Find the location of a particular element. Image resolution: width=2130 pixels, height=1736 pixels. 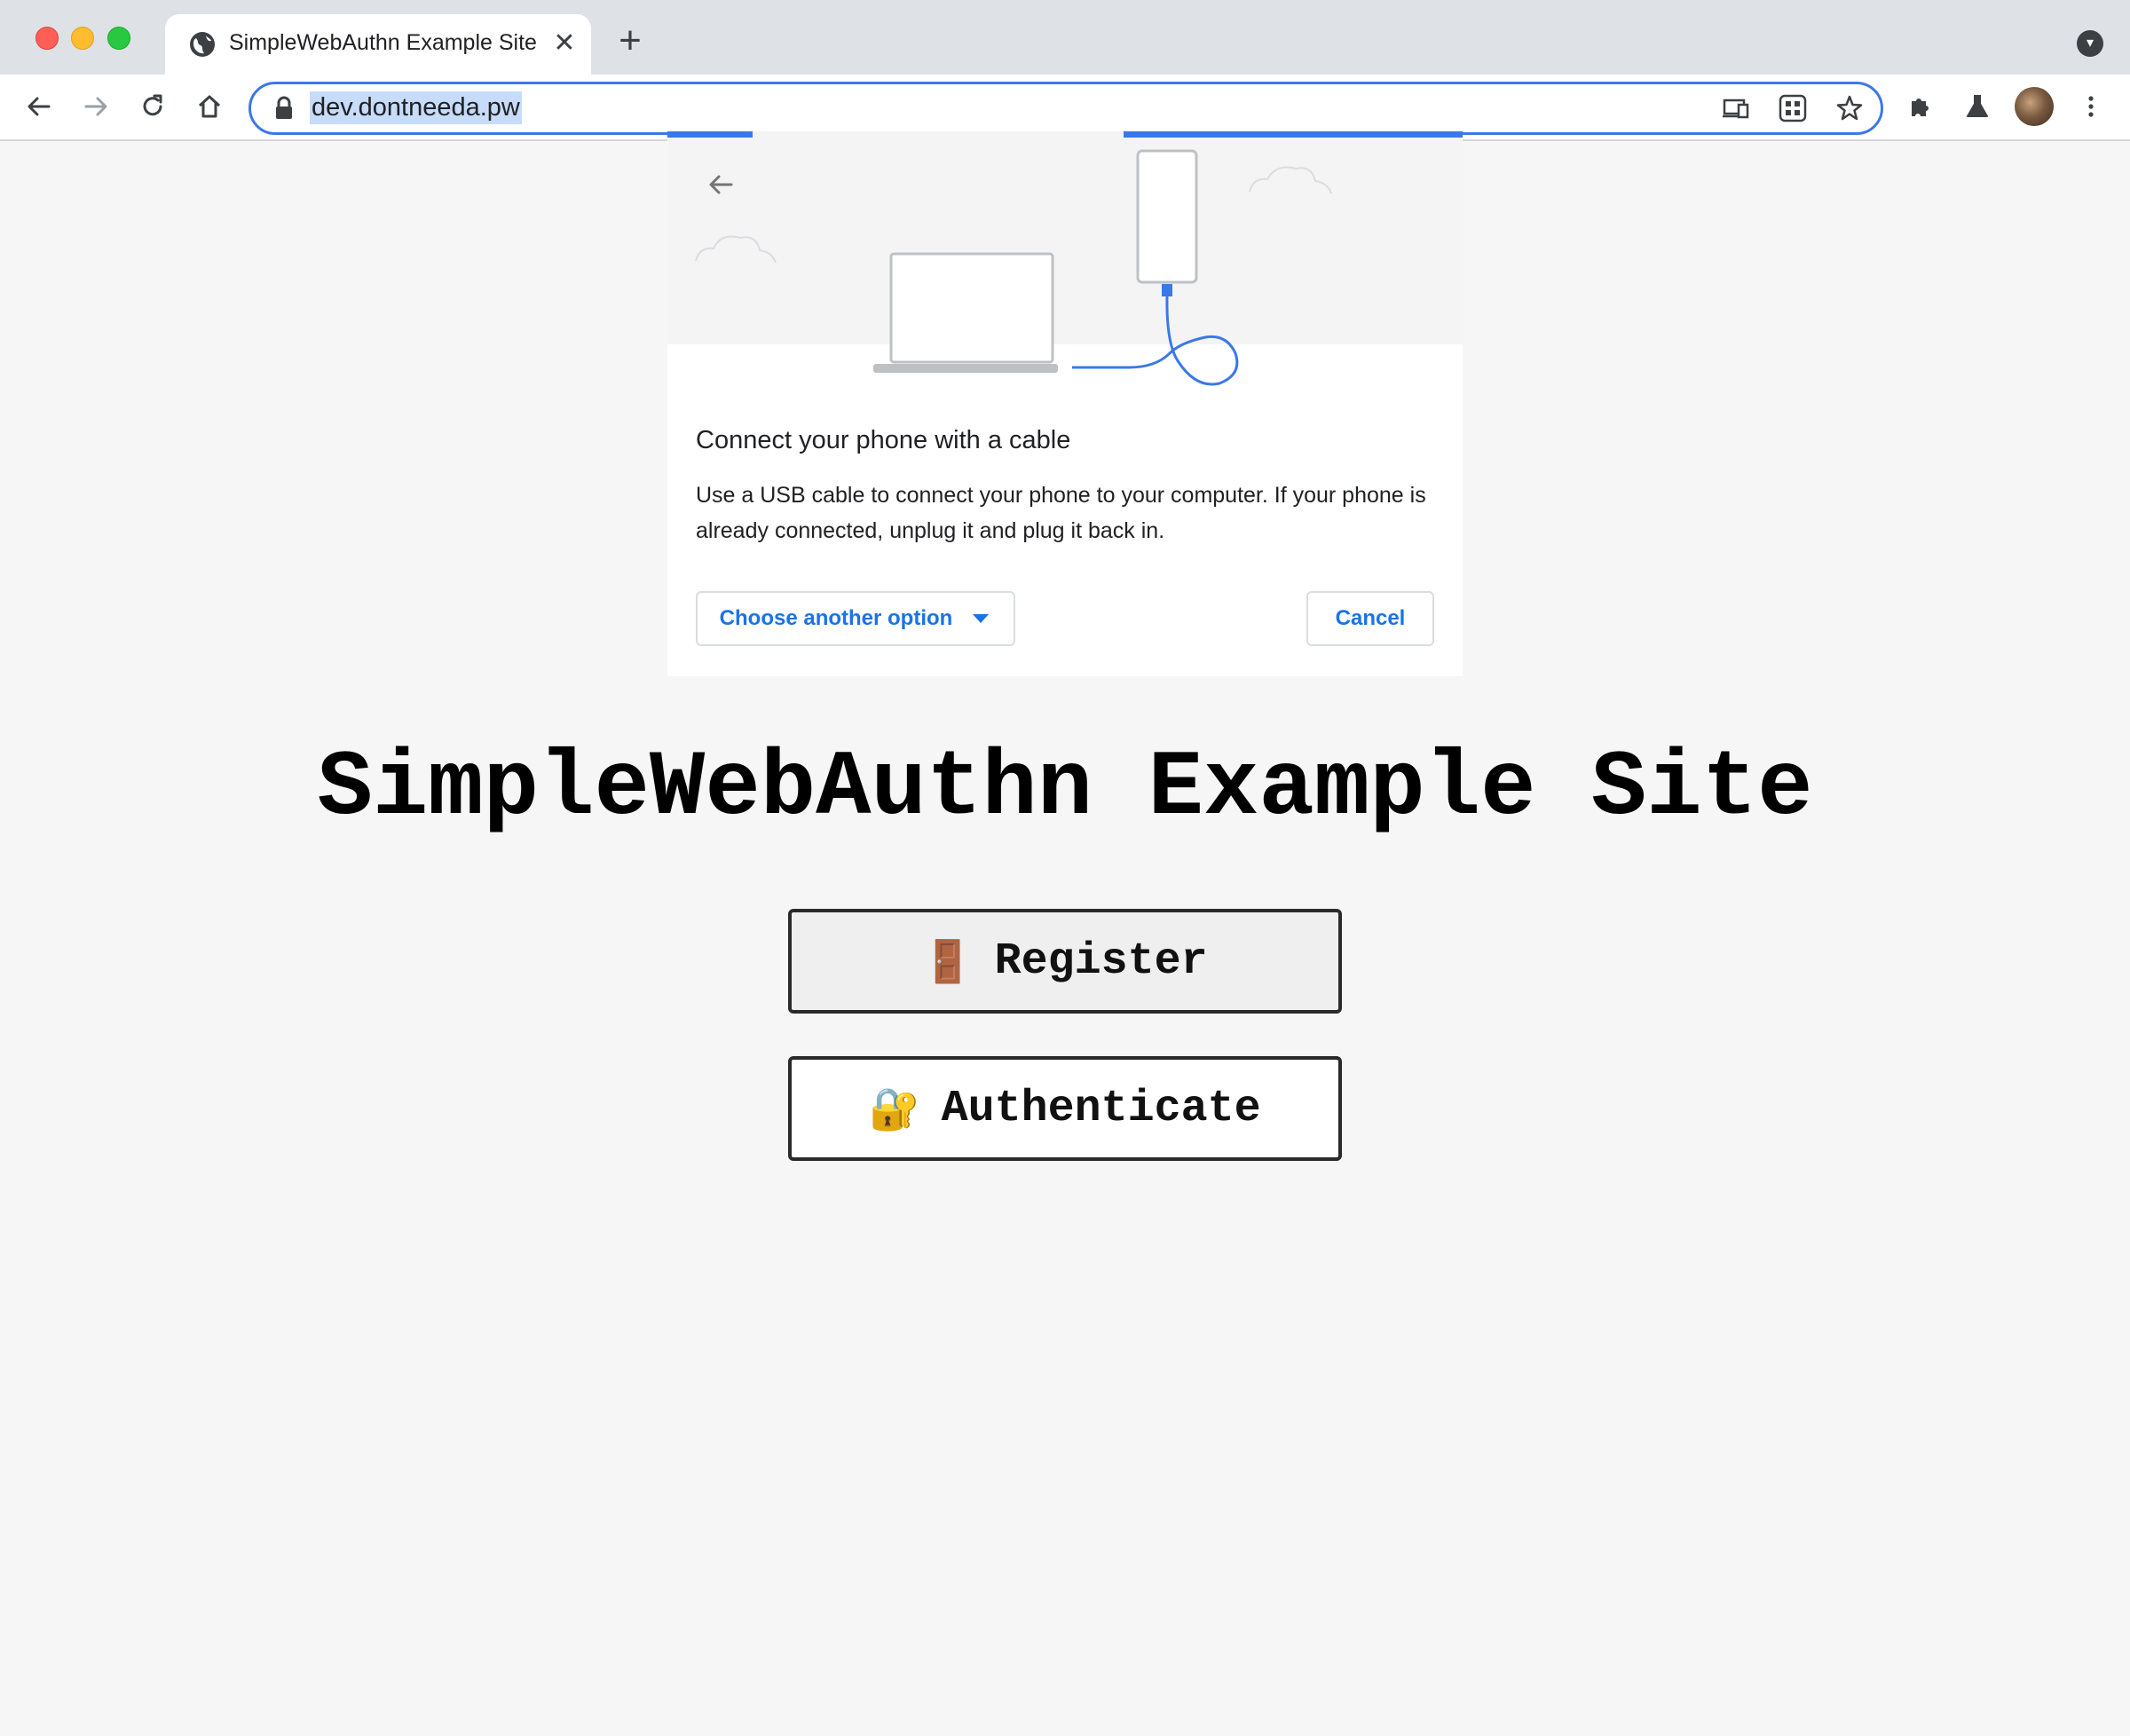

home-icon is located at coordinates (209, 106).